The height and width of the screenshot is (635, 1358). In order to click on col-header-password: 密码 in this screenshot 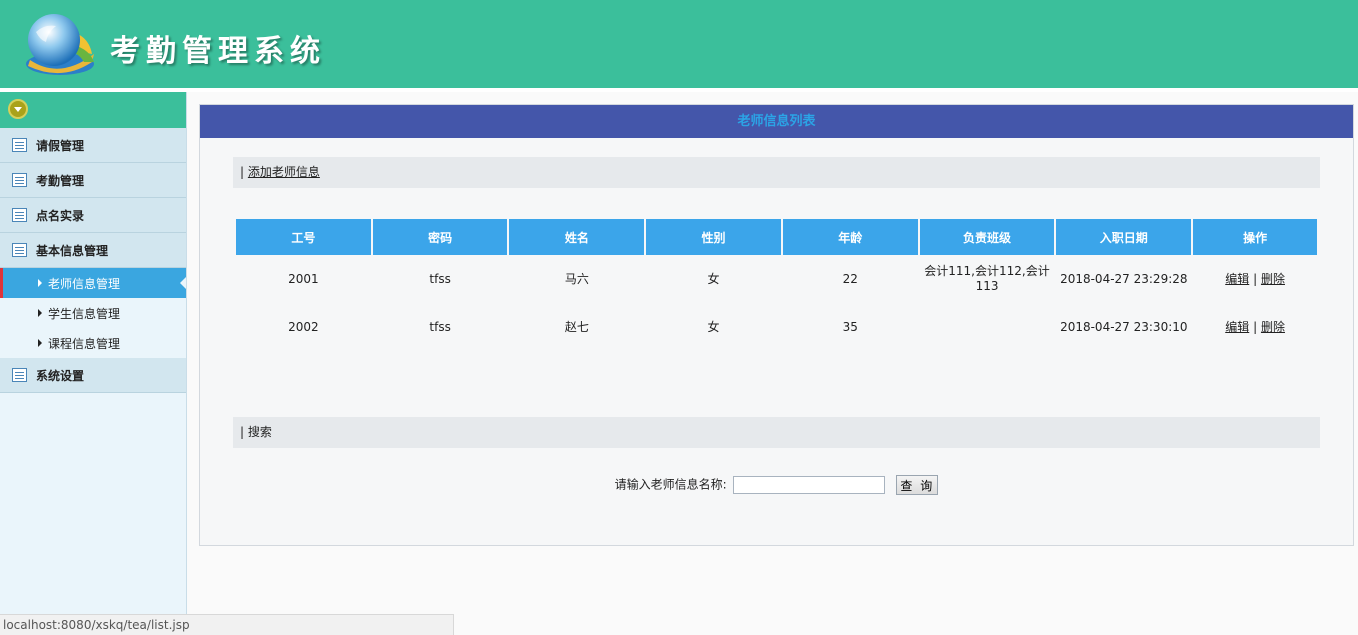, I will do `click(440, 237)`.